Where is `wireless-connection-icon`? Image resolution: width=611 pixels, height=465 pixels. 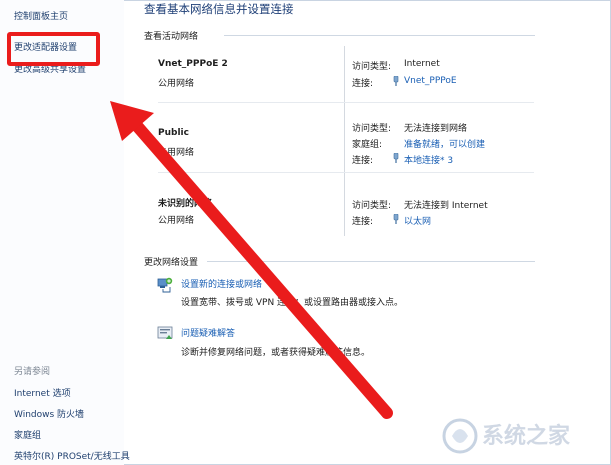
wireless-connection-icon is located at coordinates (396, 158).